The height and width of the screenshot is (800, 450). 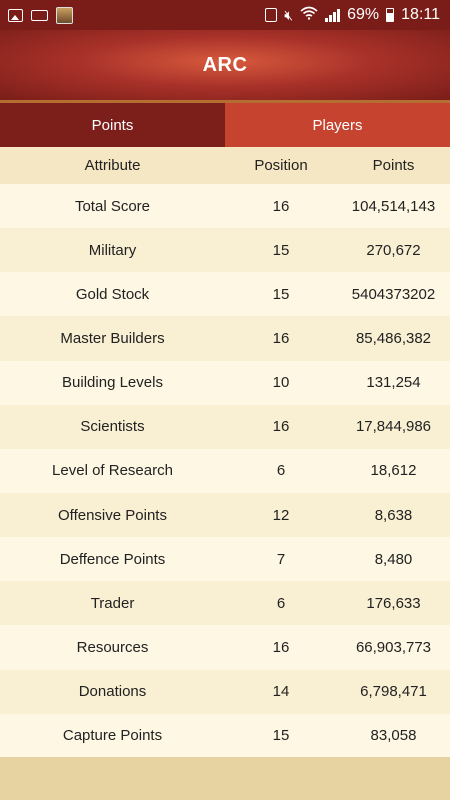 I want to click on position-cell: 14, so click(x=281, y=692).